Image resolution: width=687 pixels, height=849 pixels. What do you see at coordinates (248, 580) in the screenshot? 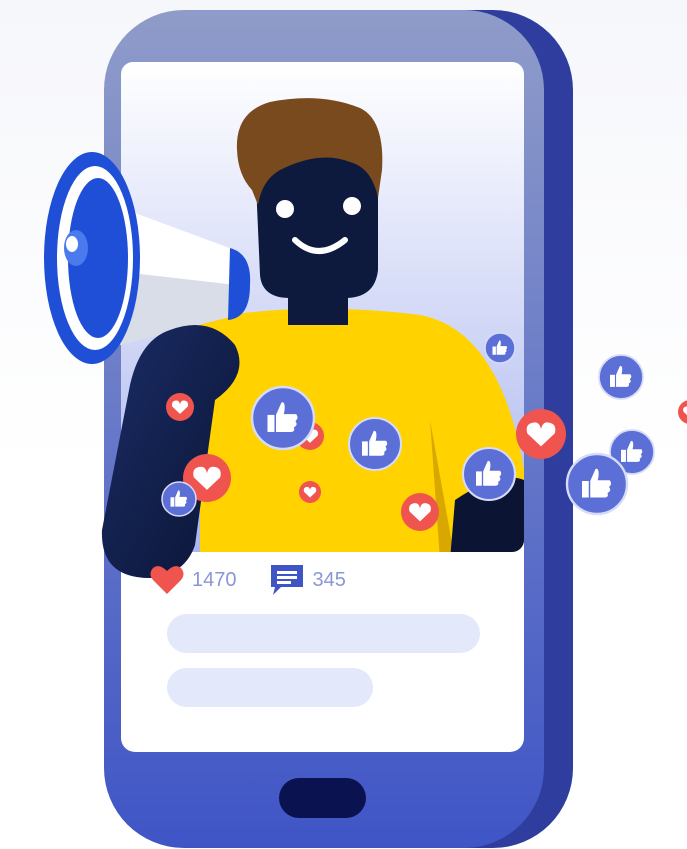
I see `post-stats: 1470 345` at bounding box center [248, 580].